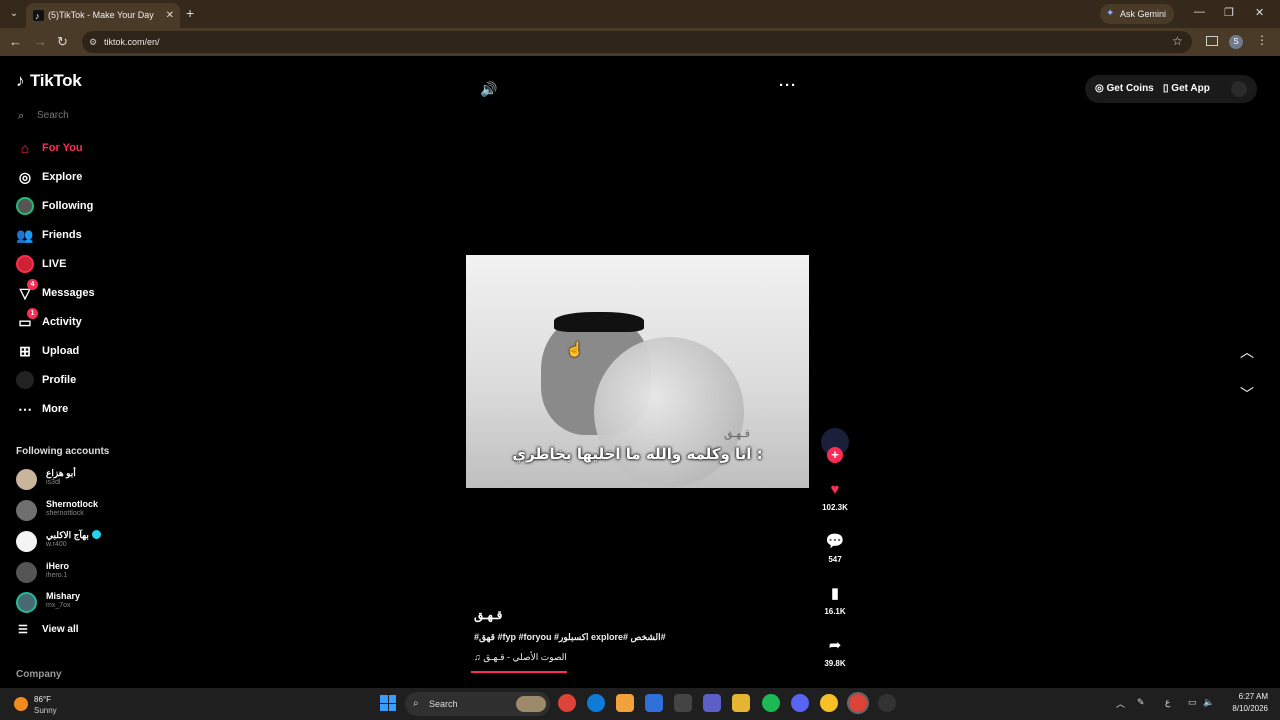 This screenshot has width=1280, height=720. I want to click on messages-badge: 4, so click(32, 284).